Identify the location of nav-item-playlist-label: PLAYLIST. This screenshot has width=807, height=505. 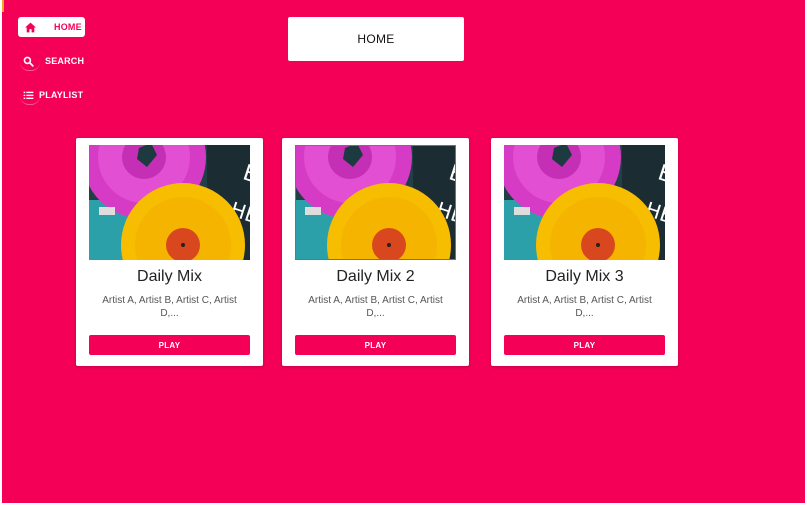
(61, 95).